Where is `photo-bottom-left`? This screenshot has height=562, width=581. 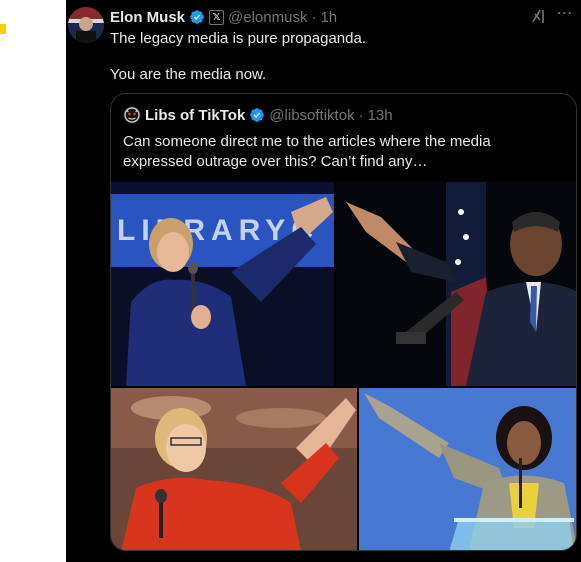 photo-bottom-left is located at coordinates (234, 469).